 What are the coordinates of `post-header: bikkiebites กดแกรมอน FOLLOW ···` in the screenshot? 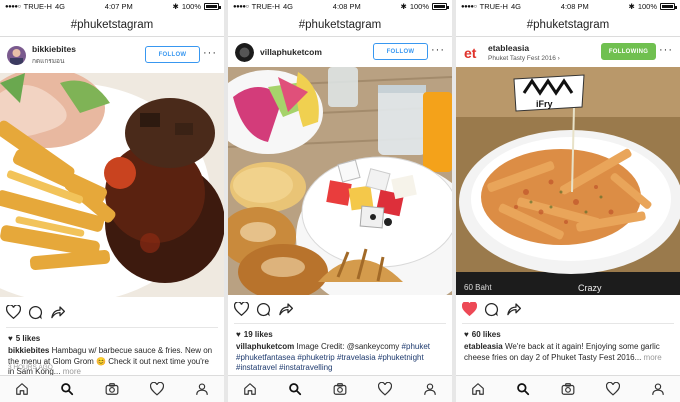 It's located at (112, 55).